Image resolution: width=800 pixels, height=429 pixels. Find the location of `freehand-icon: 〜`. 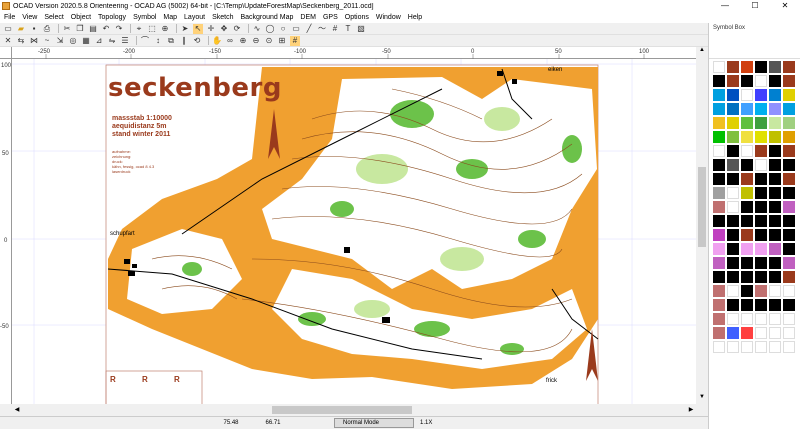

freehand-icon: 〜 is located at coordinates (322, 29).